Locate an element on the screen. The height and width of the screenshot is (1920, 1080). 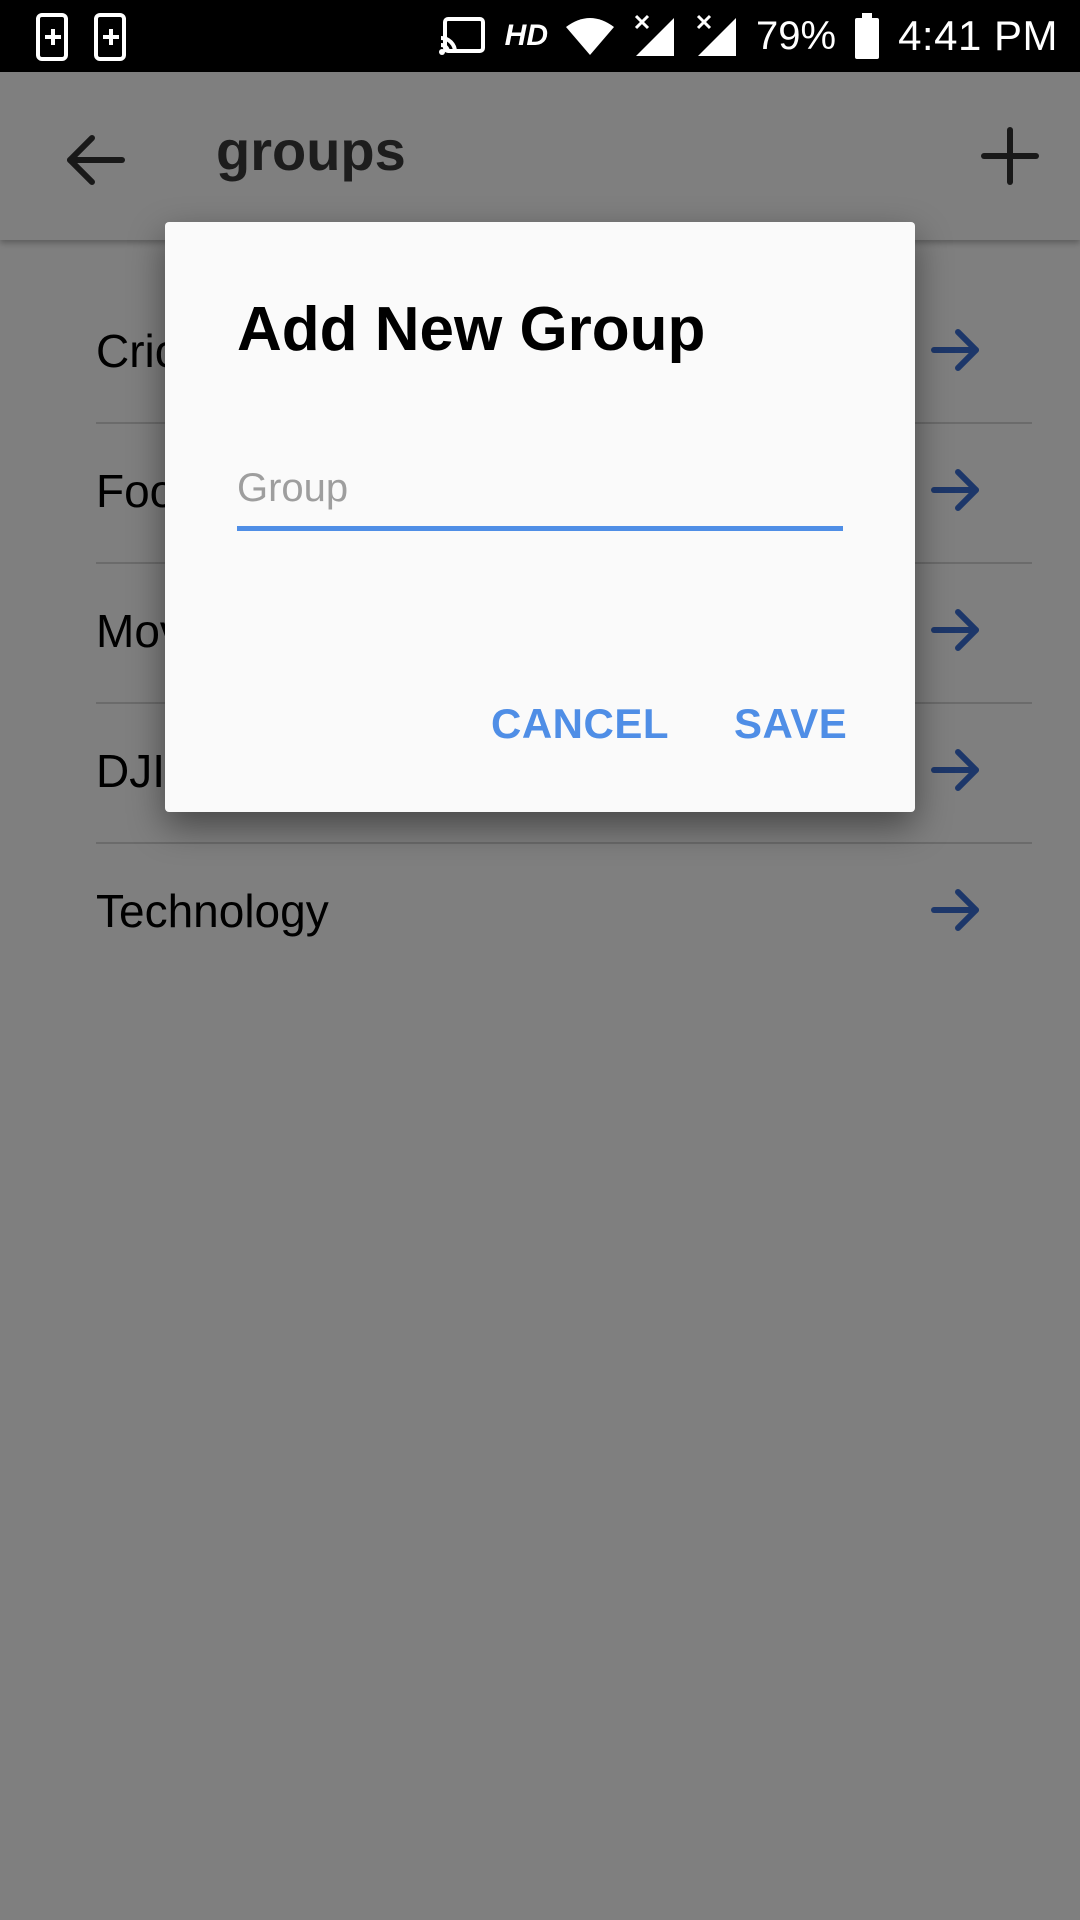
cast-icon is located at coordinates (461, 36).